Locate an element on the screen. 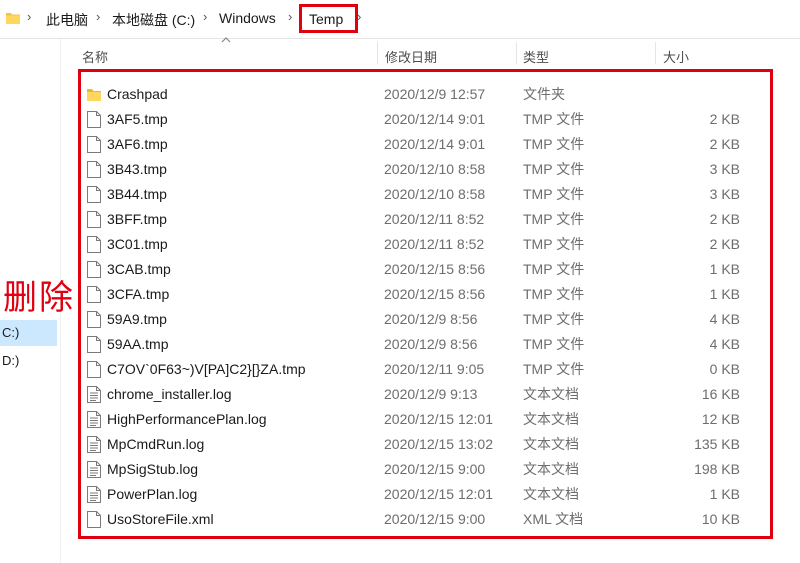 The height and width of the screenshot is (563, 800). breadcrumb-this-pc: 此电脑 is located at coordinates (67, 20).